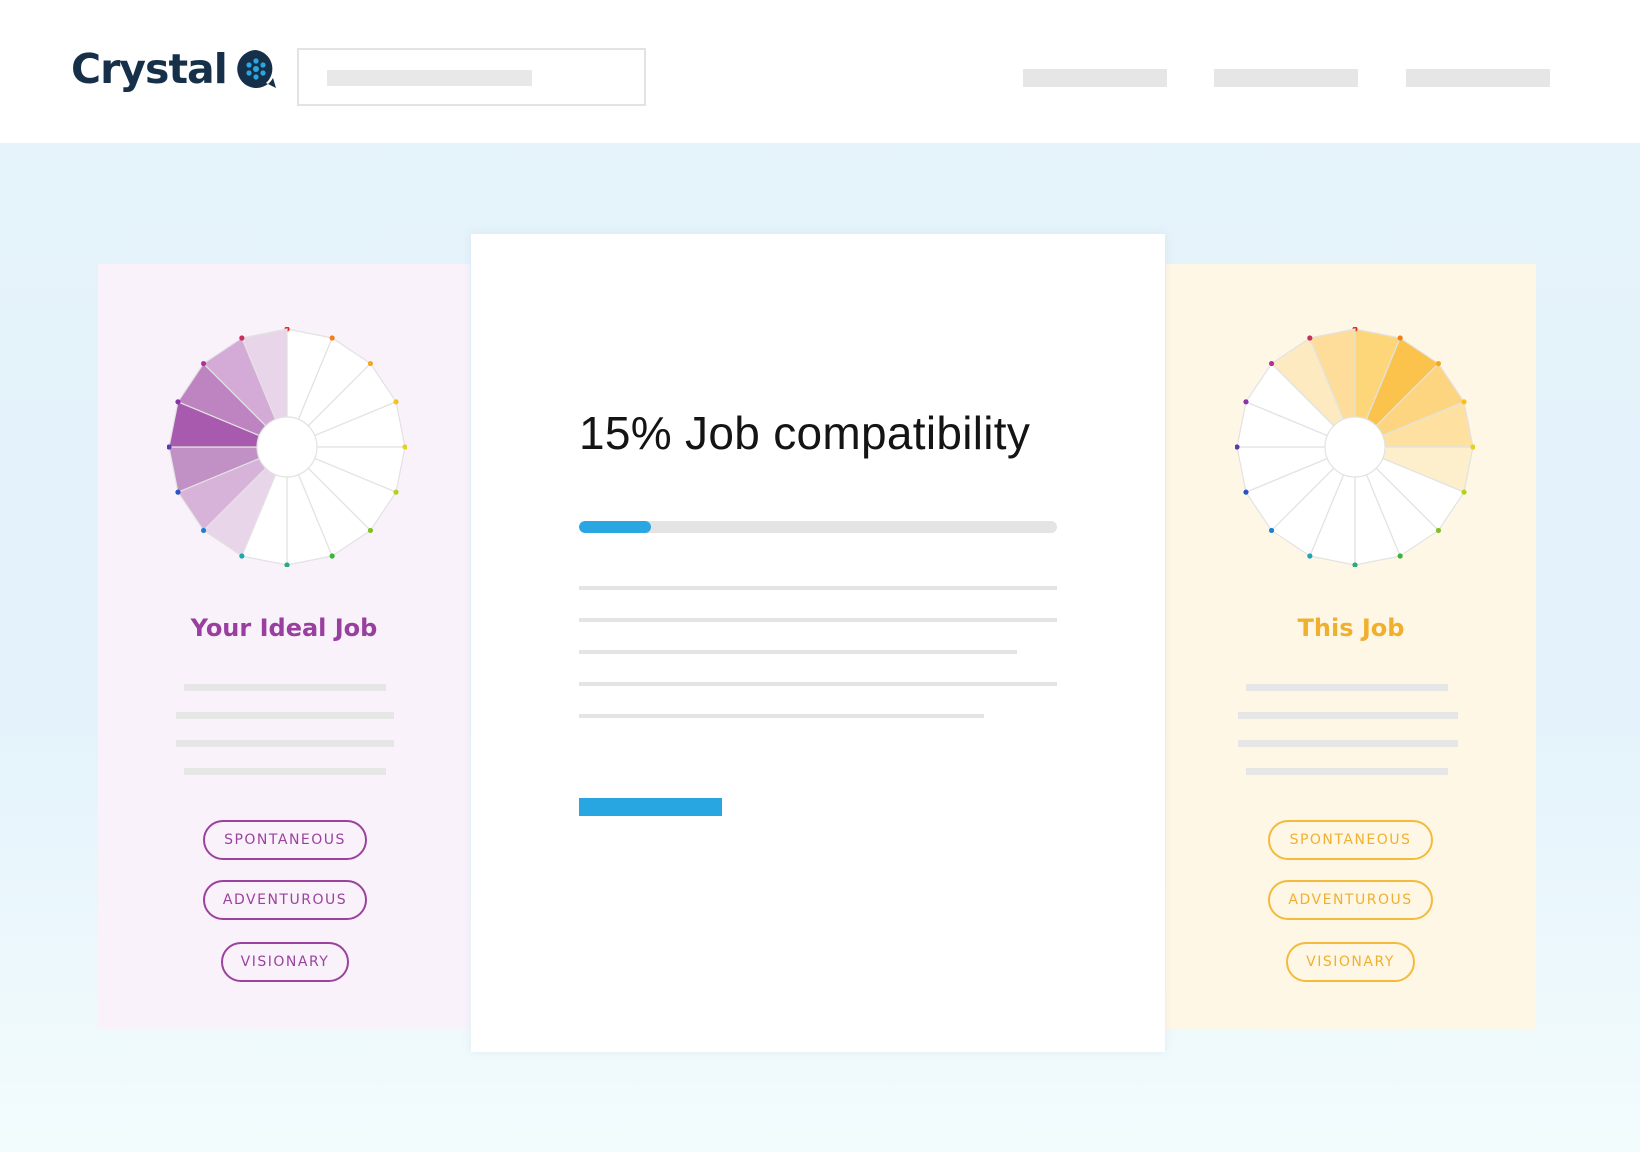  Describe the element at coordinates (615, 527) in the screenshot. I see `compatibility-progress-fill` at that location.